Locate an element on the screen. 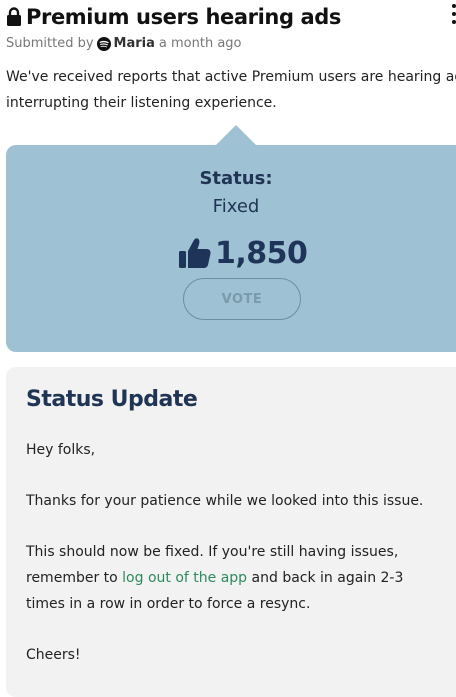  spotify-logo-icon is located at coordinates (103, 43).